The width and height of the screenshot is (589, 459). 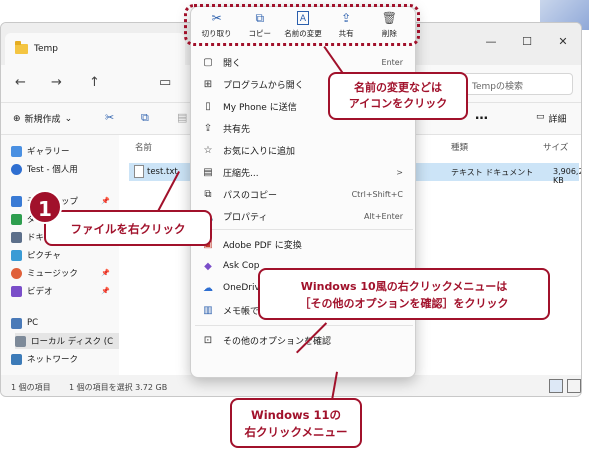 What do you see at coordinates (245, 217) in the screenshot?
I see `menu-item-label: プロパティ` at bounding box center [245, 217].